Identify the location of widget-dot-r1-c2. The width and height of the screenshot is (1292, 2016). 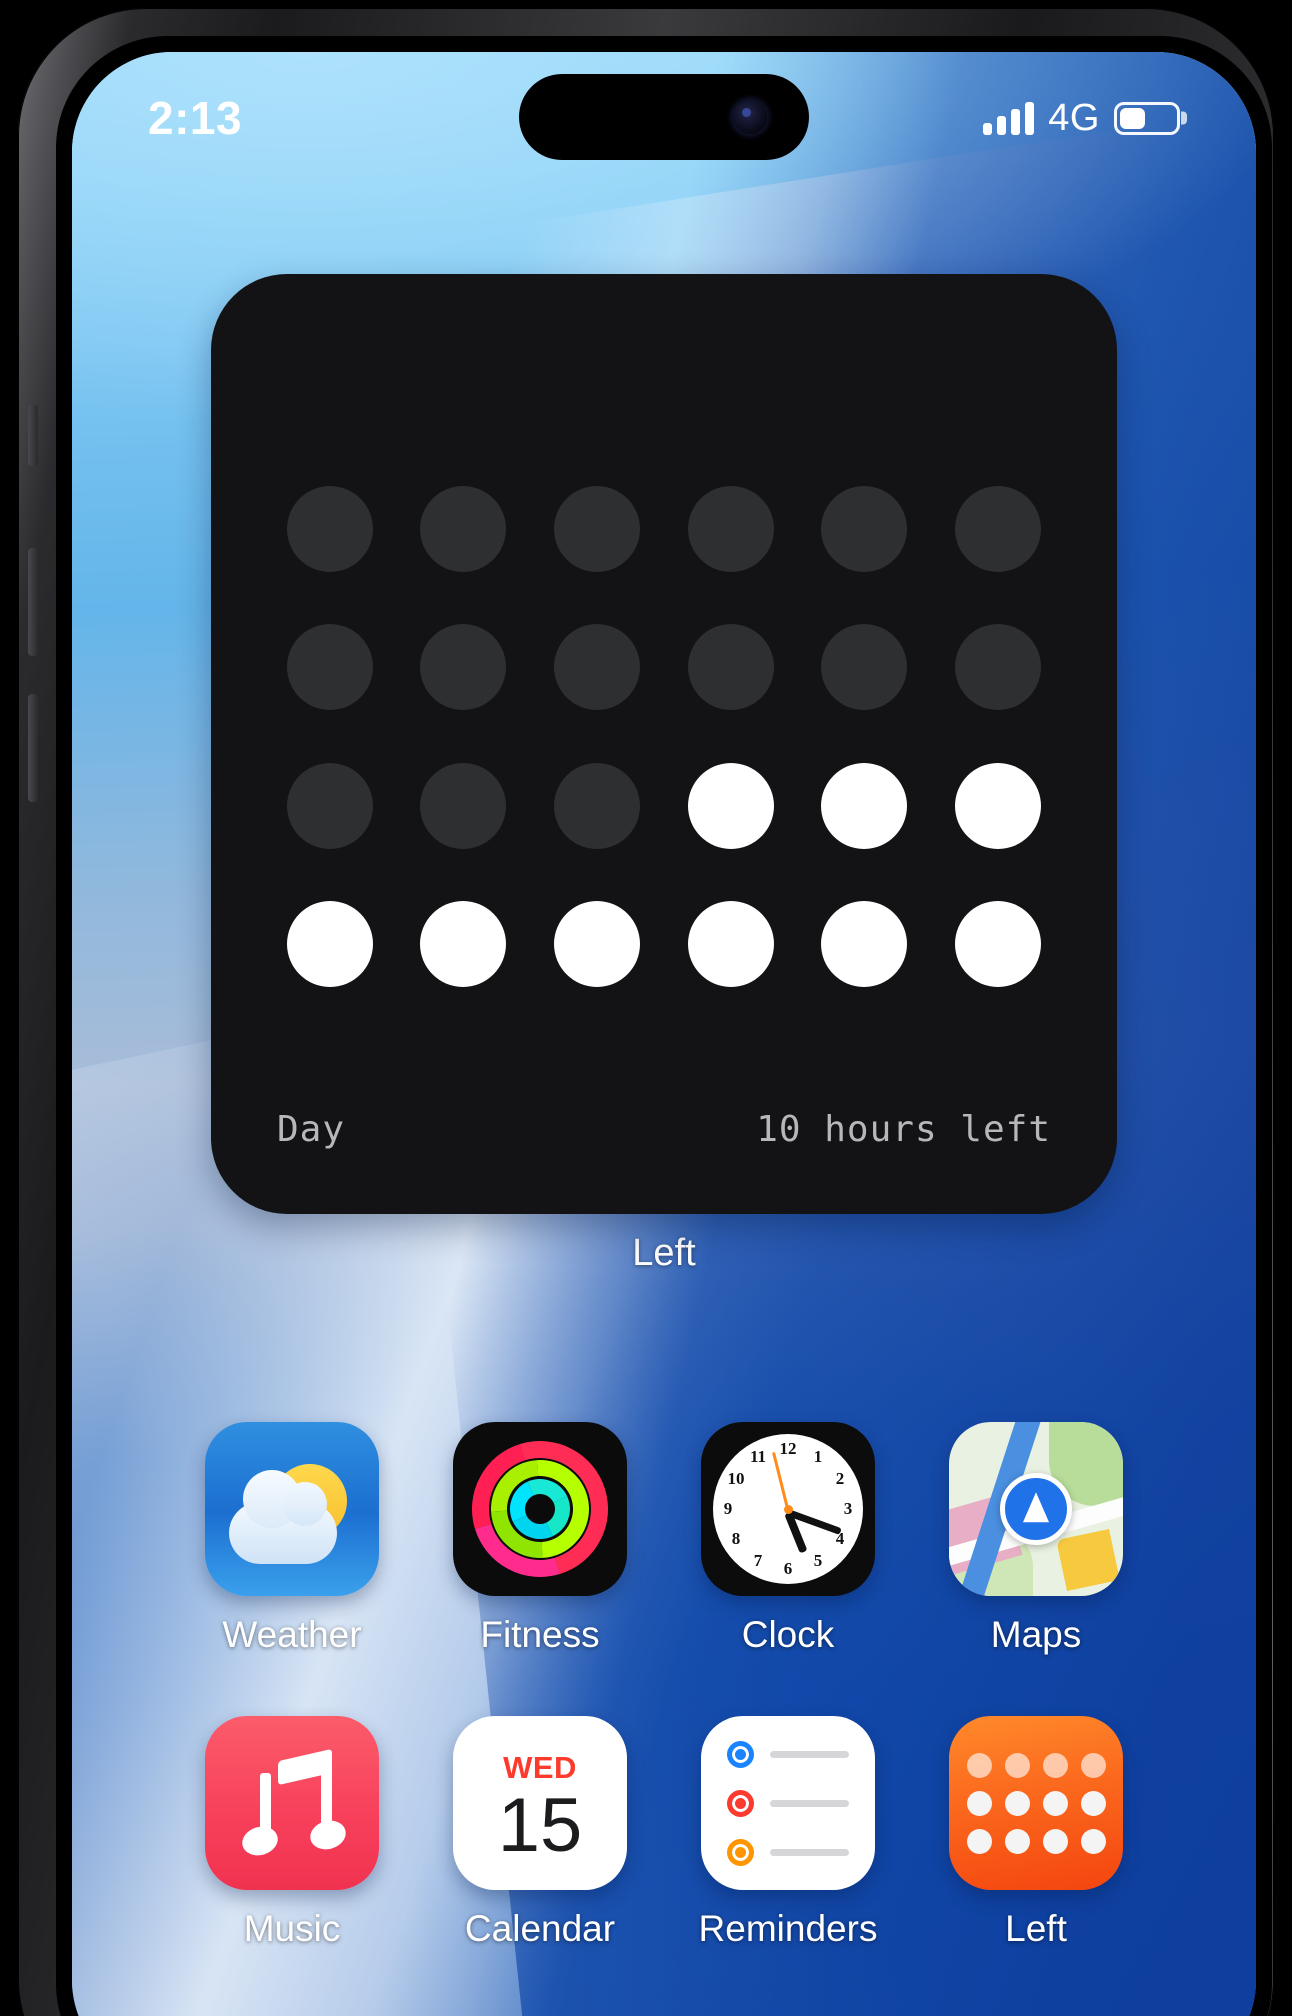
(463, 529).